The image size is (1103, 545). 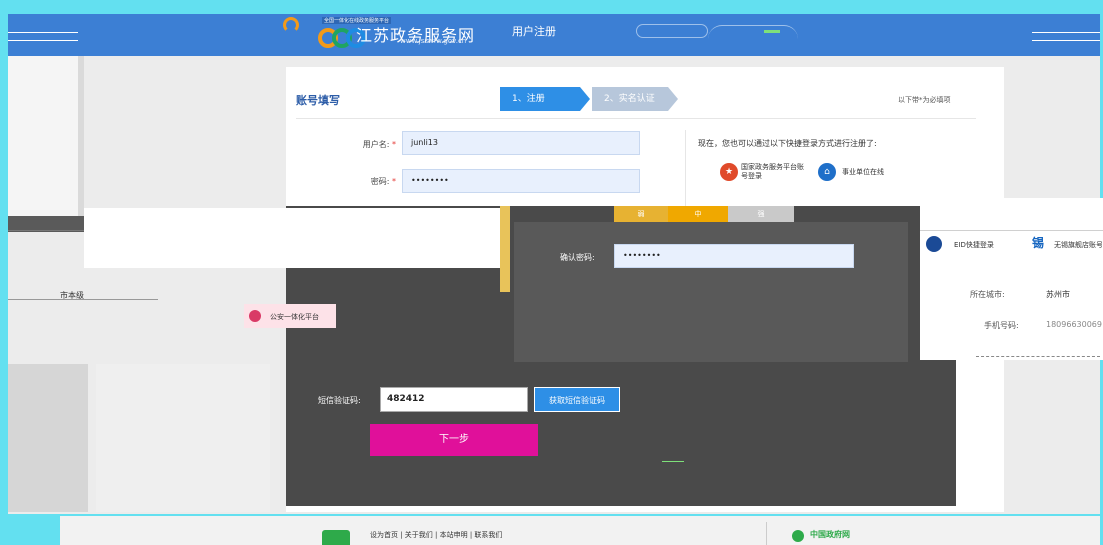 What do you see at coordinates (729, 172) in the screenshot?
I see `national-emblem-icon: ★` at bounding box center [729, 172].